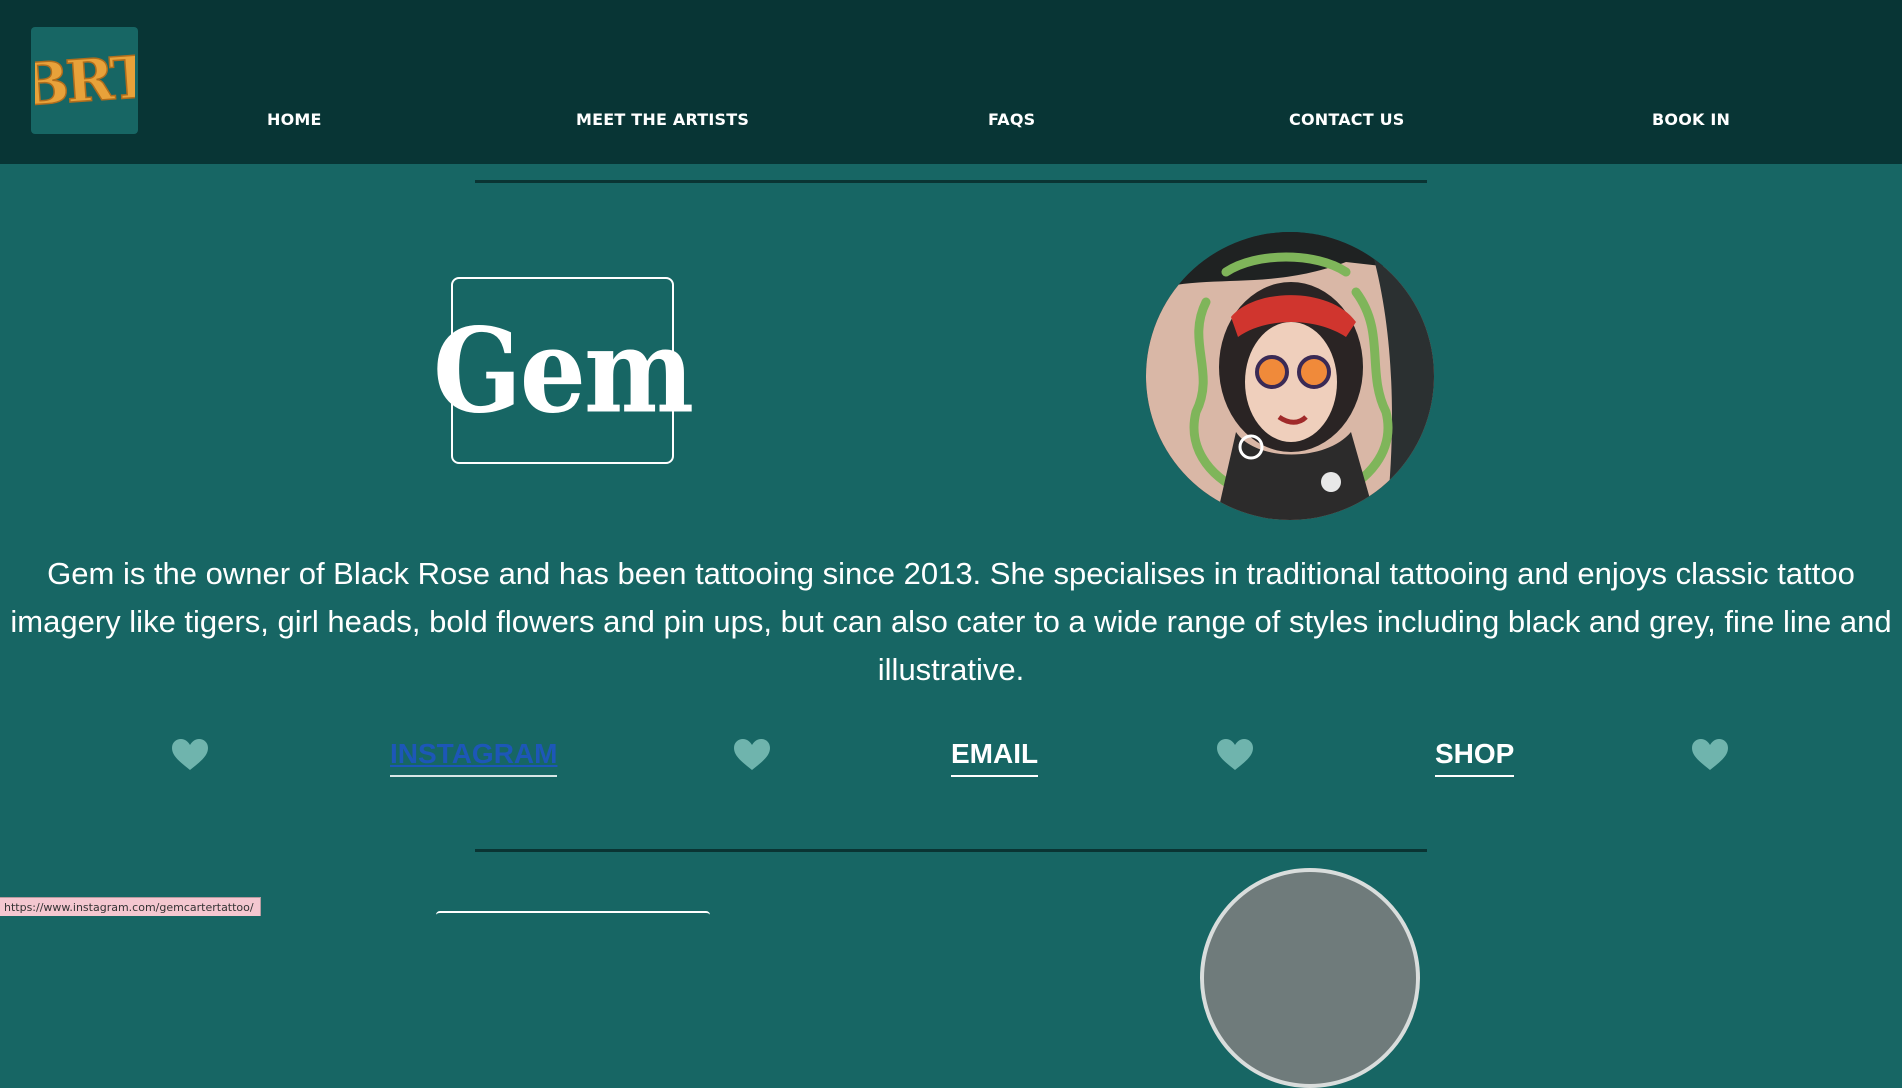  I want to click on artist-portrait, so click(1290, 376).